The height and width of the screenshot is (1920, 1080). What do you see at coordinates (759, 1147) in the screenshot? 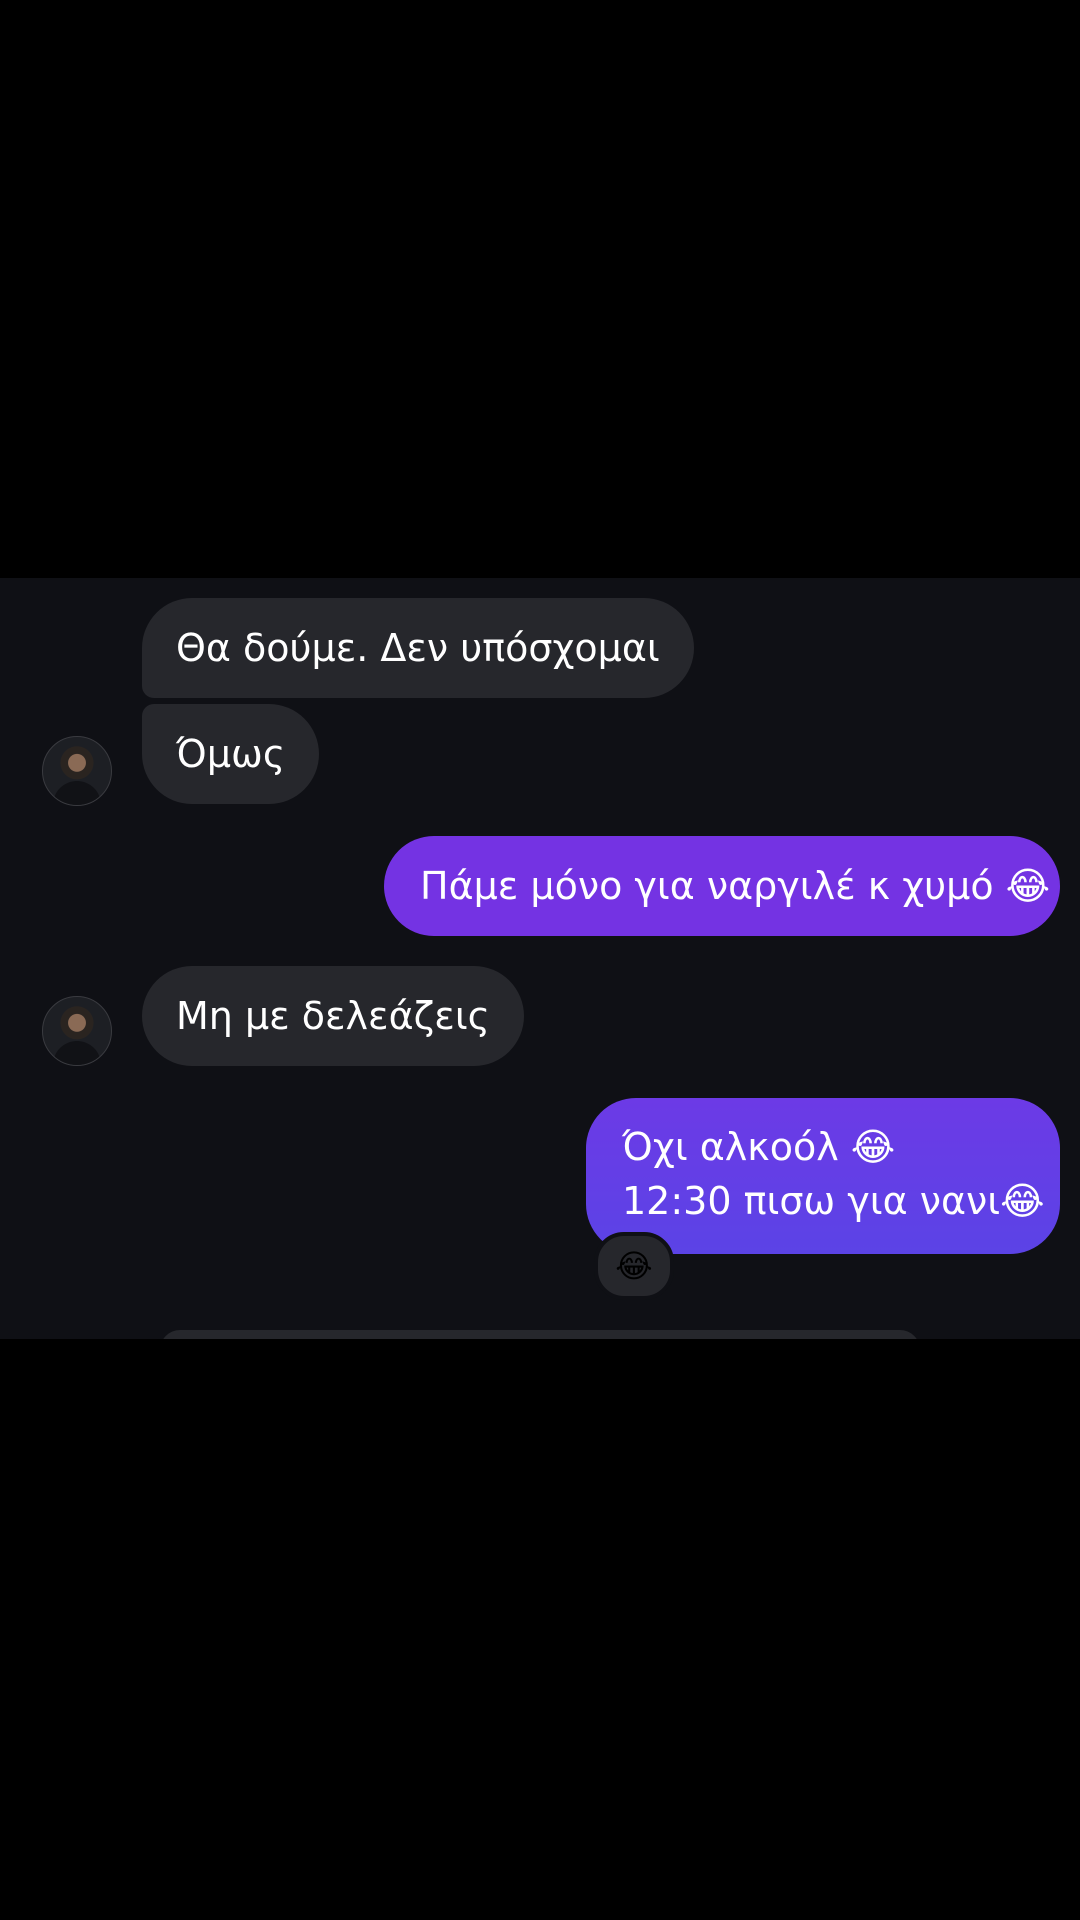
I see `message-line: Όχι αλκοόλ 😂` at bounding box center [759, 1147].